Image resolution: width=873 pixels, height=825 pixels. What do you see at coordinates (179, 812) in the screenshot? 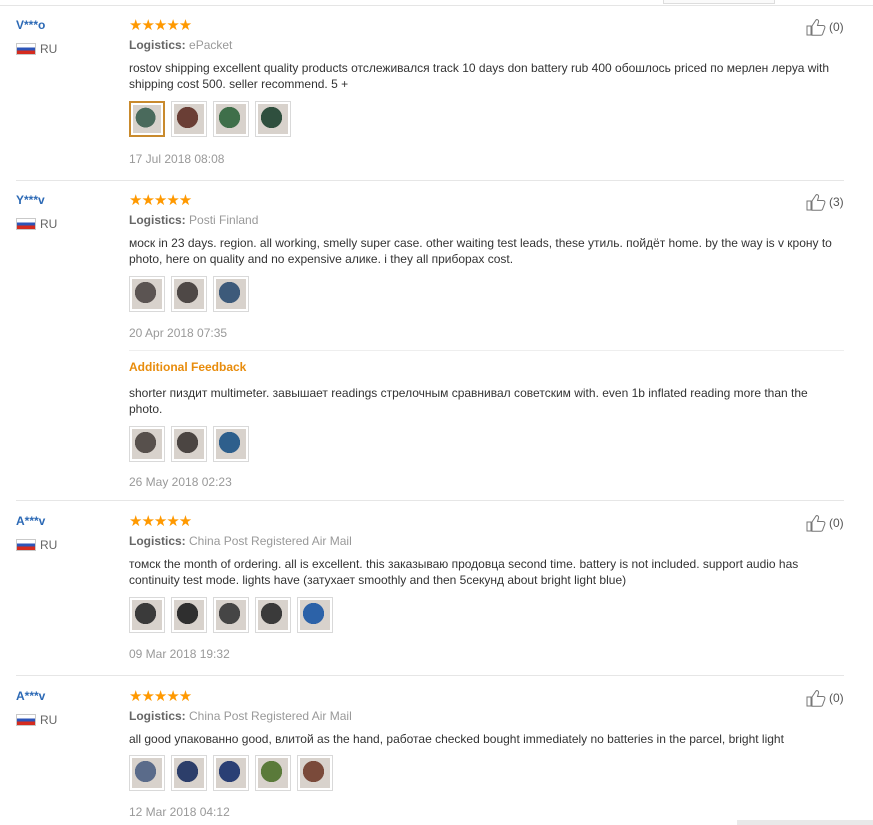
I see `review-date: 12 Mar 2018 04:12` at bounding box center [179, 812].